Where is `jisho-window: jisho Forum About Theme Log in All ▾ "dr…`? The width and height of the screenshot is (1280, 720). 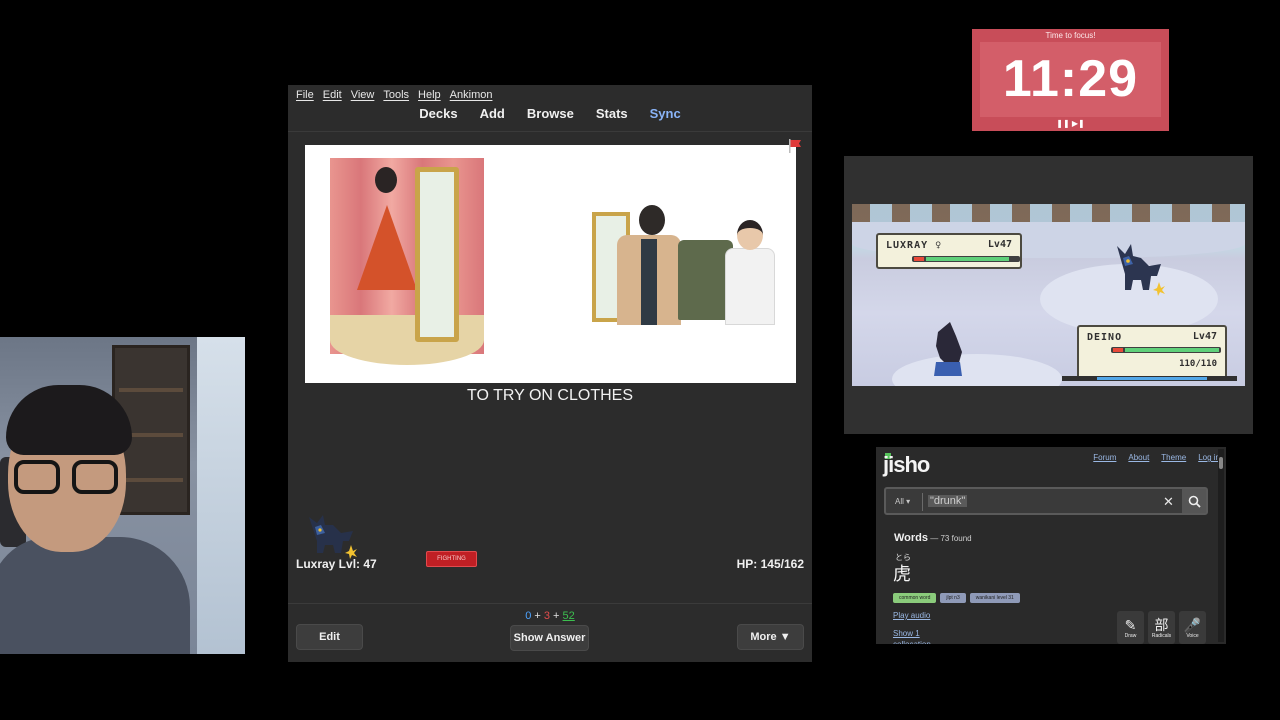 jisho-window: jisho Forum About Theme Log in All ▾ "dr… is located at coordinates (1051, 545).